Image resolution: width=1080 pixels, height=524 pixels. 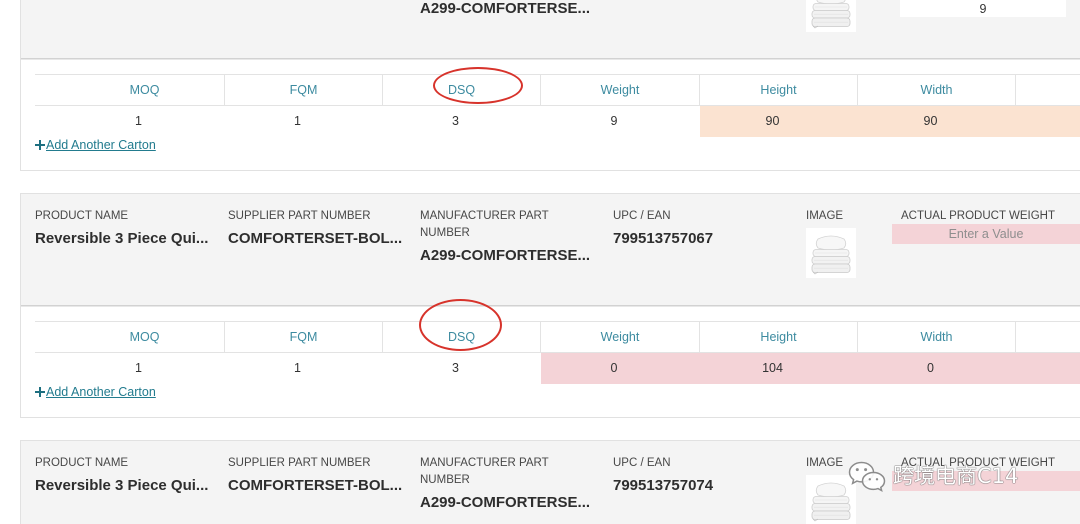 I want to click on height-value: 90, so click(x=779, y=121).